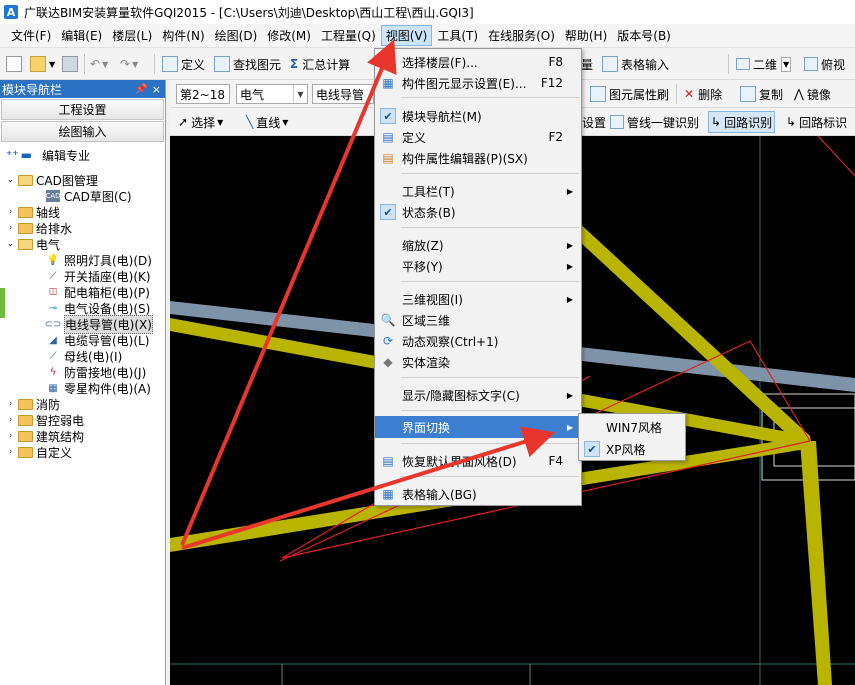  Describe the element at coordinates (99, 260) in the screenshot. I see `tree-item-lighting: 💡 照明灯具(电)(D)` at that location.